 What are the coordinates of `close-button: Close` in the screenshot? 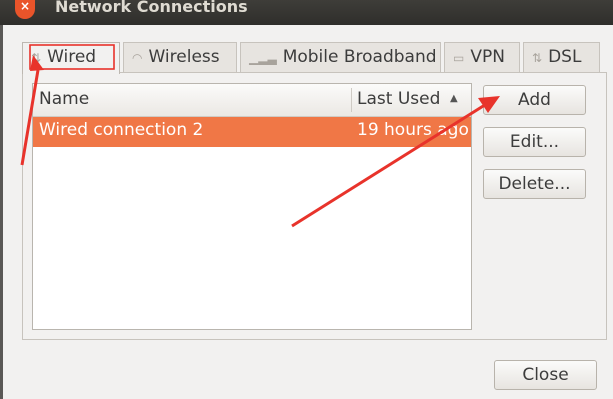 It's located at (545, 375).